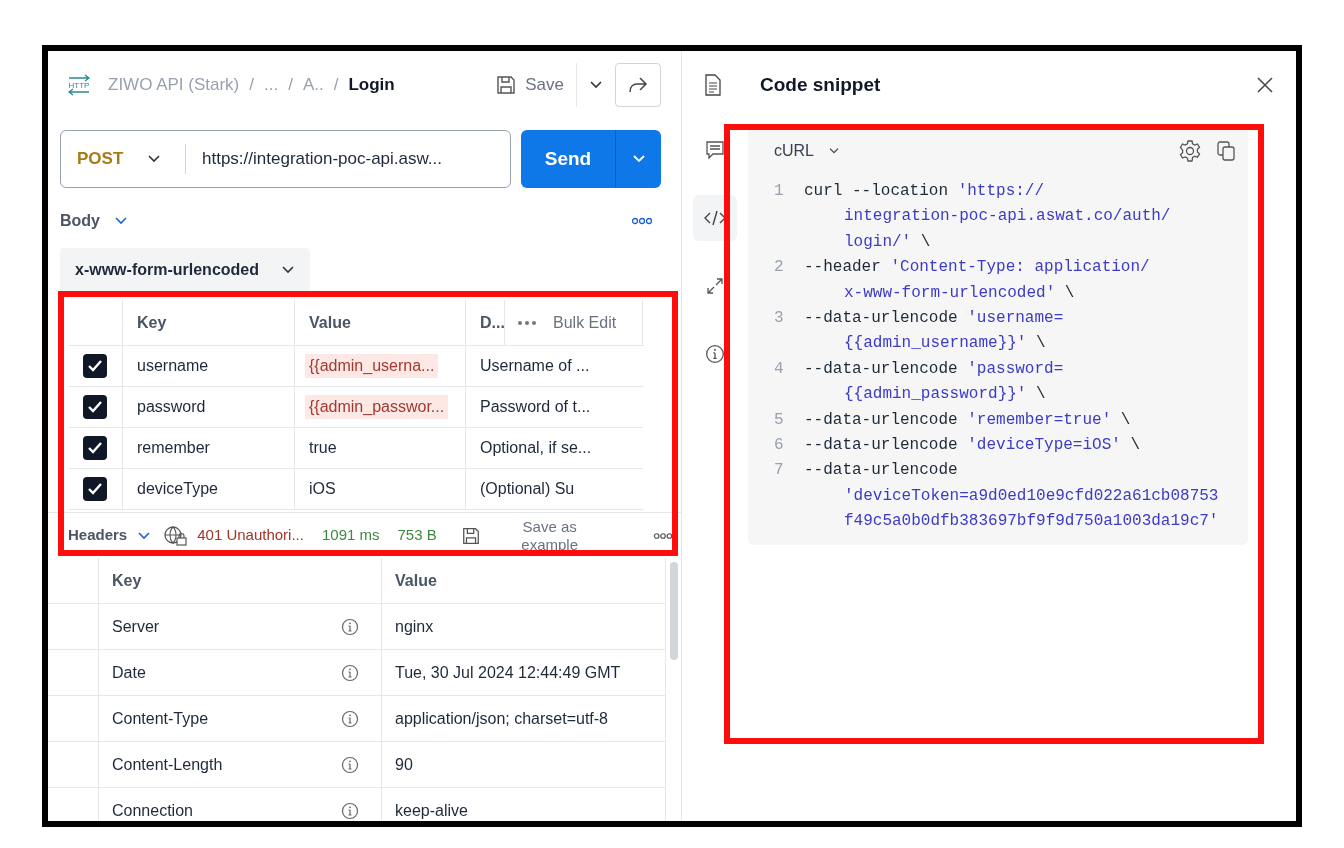  Describe the element at coordinates (779, 319) in the screenshot. I see `line-number: 3` at that location.